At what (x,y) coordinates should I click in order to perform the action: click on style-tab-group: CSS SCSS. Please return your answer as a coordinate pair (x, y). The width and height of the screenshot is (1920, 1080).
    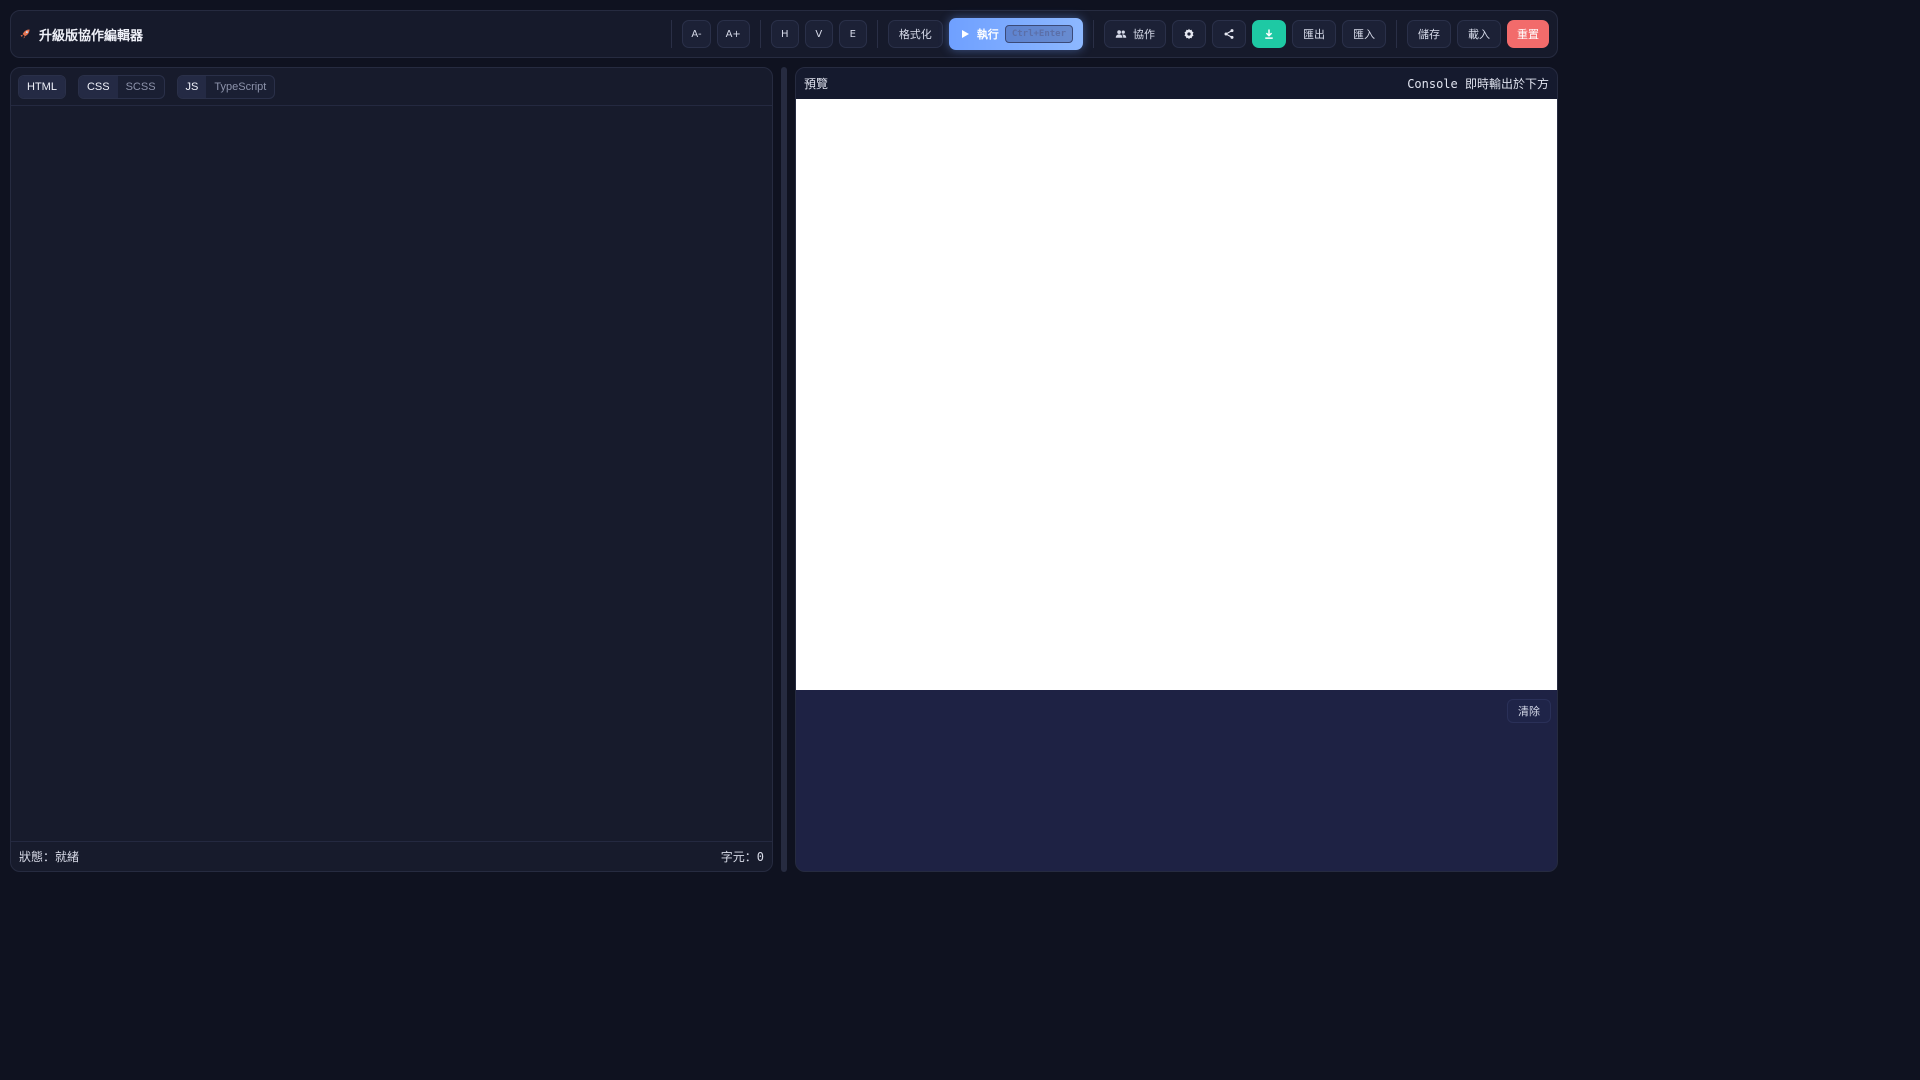
    Looking at the image, I should click on (121, 86).